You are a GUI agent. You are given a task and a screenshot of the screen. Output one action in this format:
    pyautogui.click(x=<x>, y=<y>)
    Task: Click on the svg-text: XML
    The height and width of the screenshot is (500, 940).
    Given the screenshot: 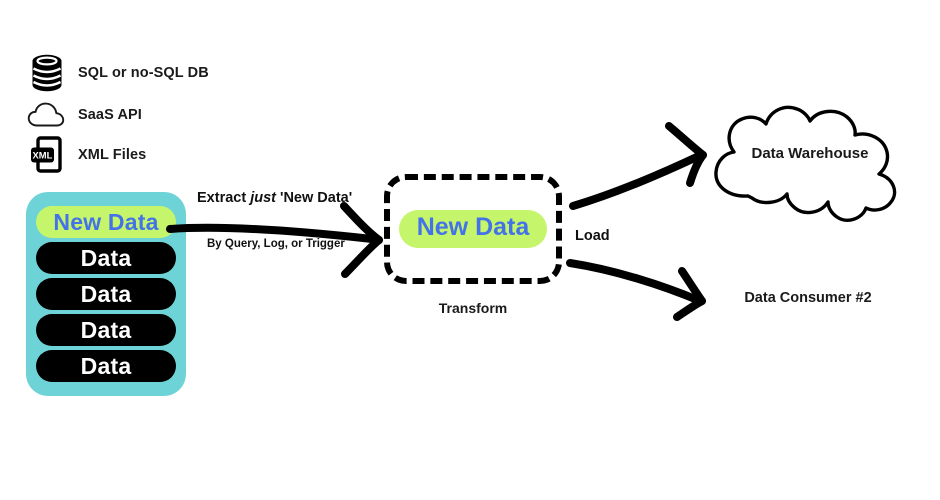 What is the action you would take?
    pyautogui.click(x=43, y=155)
    